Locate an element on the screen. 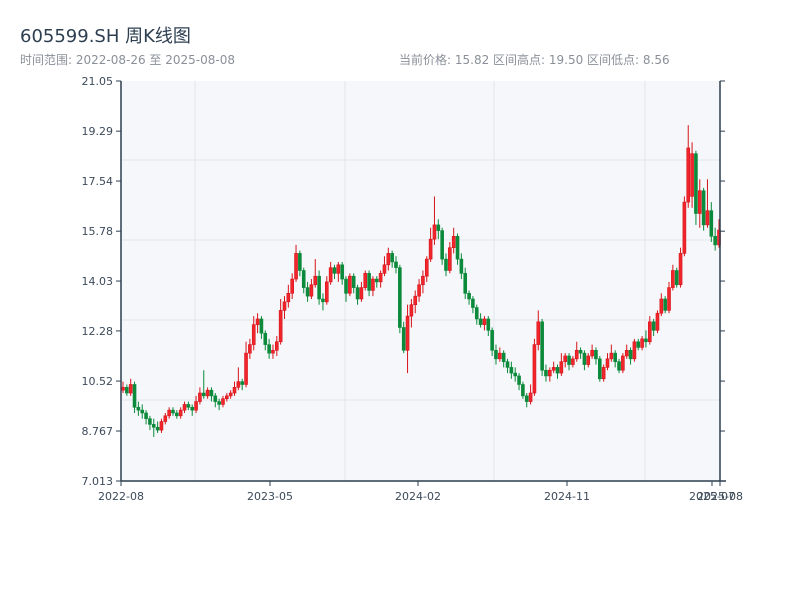 This screenshot has height=600, width=800. y-tick-label: 14.03 is located at coordinates (98, 281).